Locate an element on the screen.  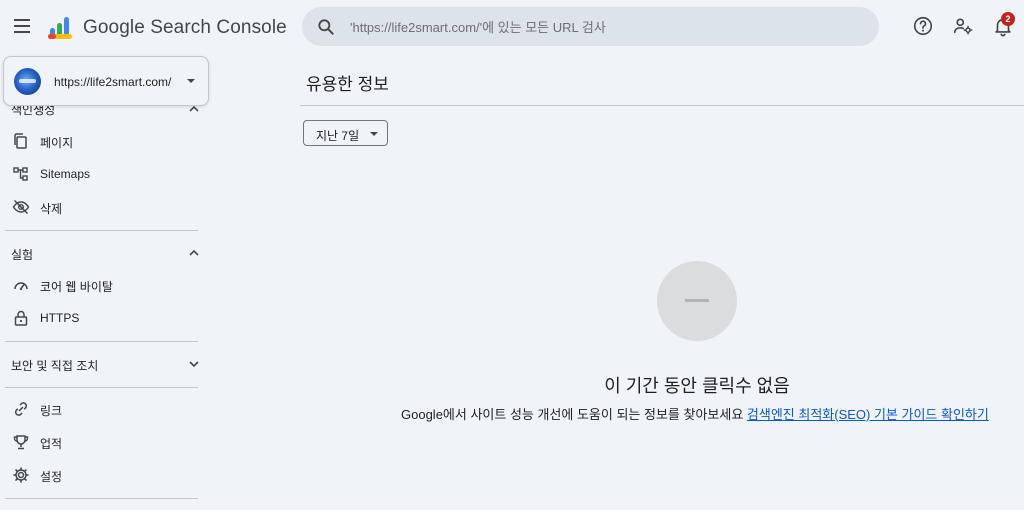
sidebar-item-label: 코어 웹 바이탈 is located at coordinates (76, 287).